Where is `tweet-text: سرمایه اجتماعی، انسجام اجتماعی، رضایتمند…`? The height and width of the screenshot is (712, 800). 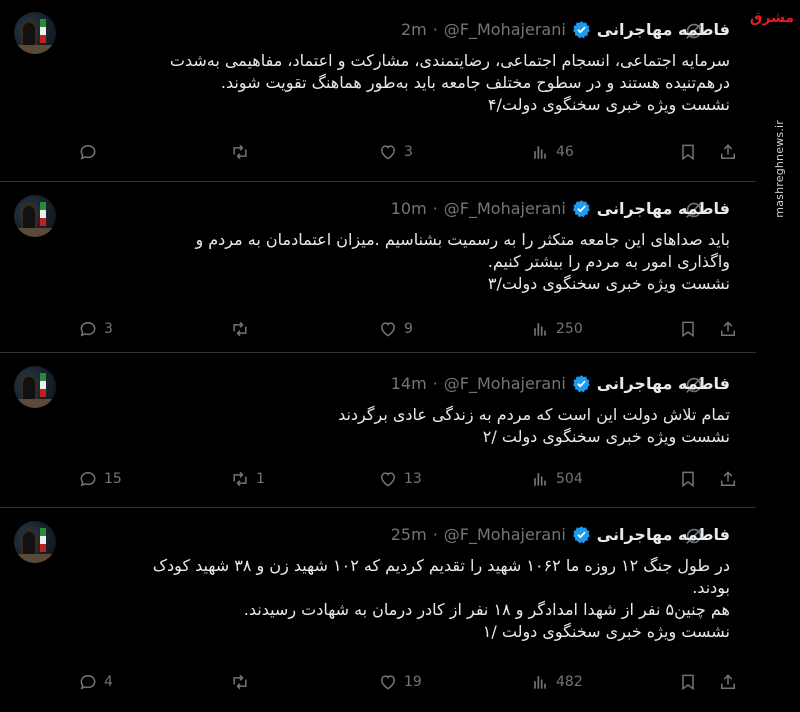
tweet-text: سرمایه اجتماعی، انسجام اجتماعی، رضایتمند… is located at coordinates (410, 83).